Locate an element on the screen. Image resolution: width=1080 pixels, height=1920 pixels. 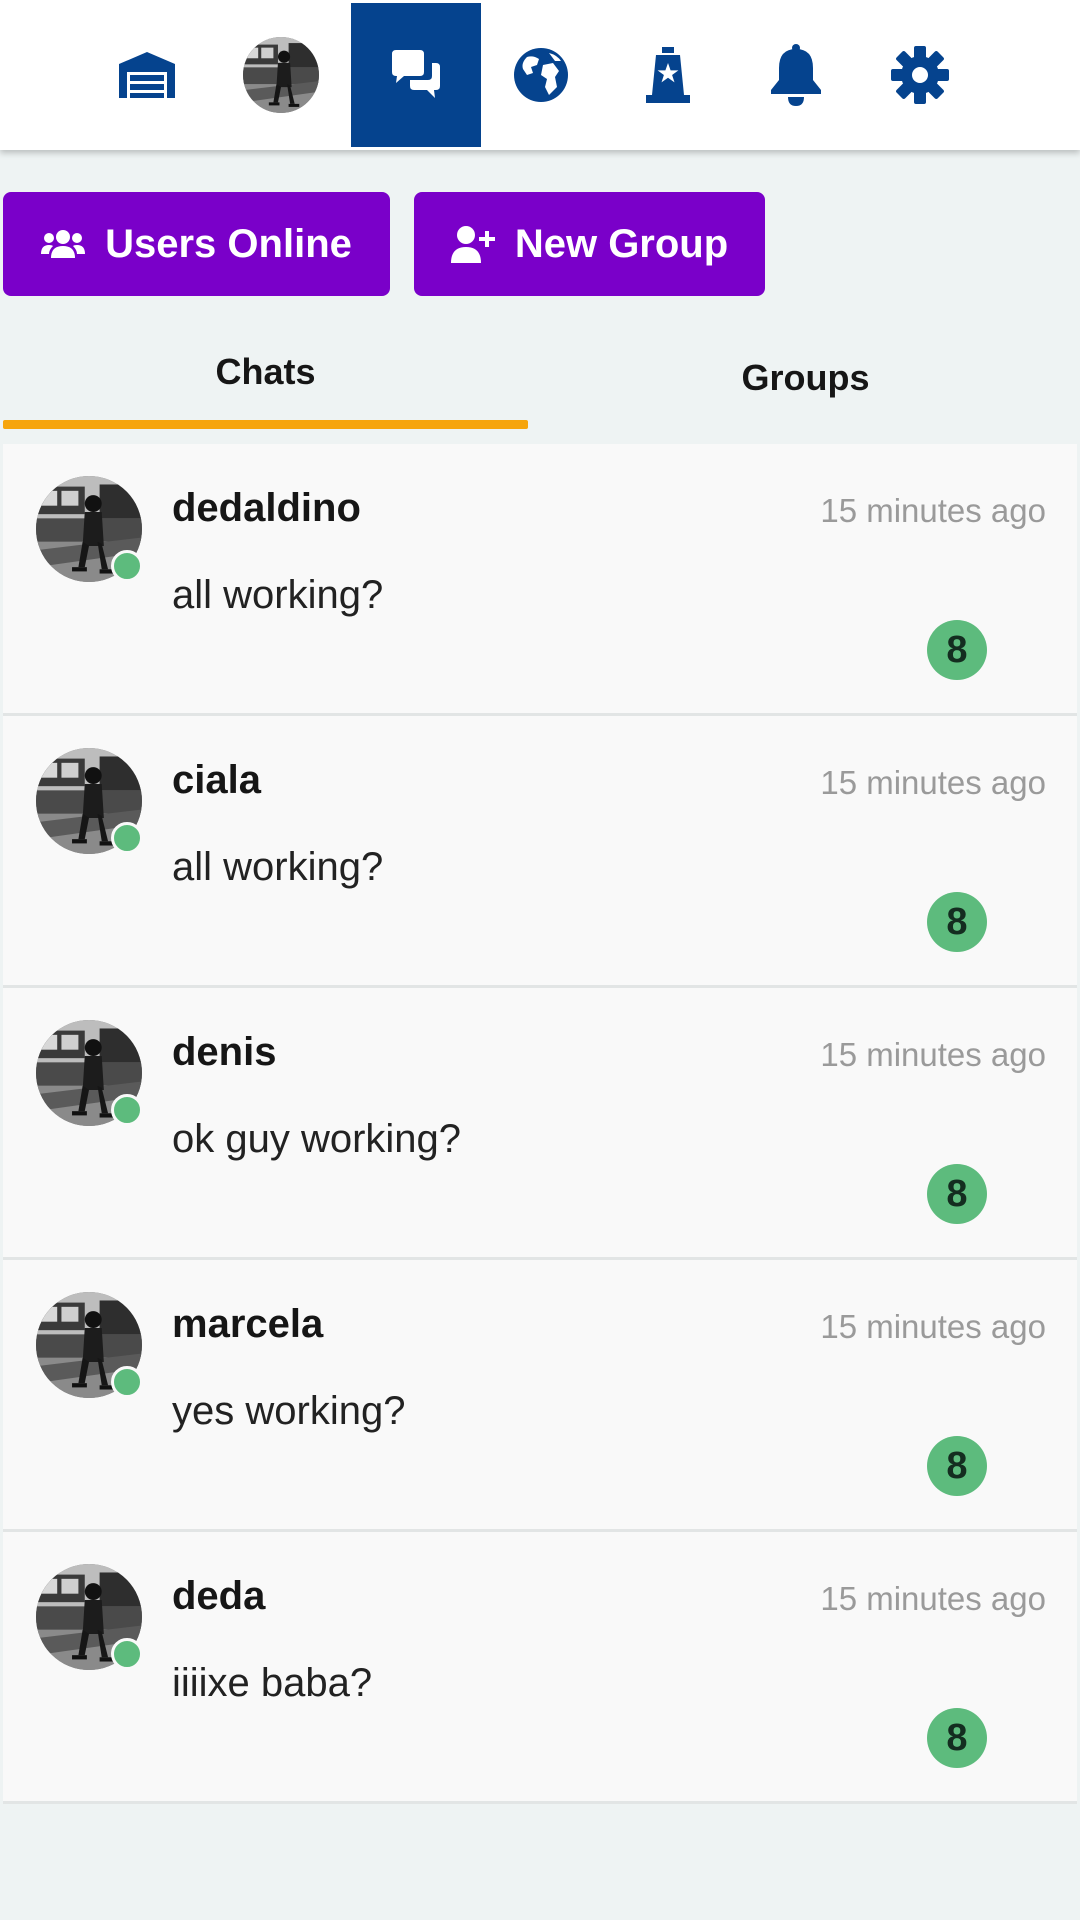
nav-item-profile is located at coordinates (281, 75).